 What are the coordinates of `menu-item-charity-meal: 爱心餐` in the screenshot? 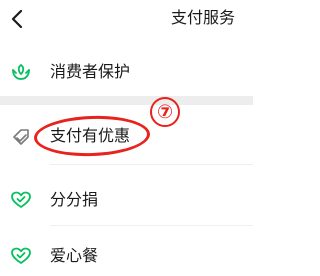 It's located at (126, 256).